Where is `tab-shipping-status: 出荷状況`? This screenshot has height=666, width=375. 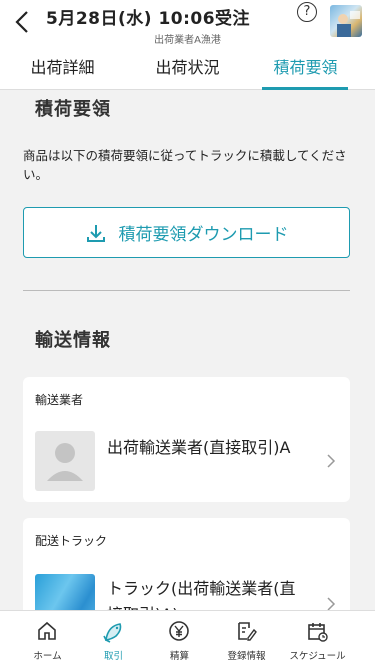
tab-shipping-status: 出荷状況 is located at coordinates (187, 70).